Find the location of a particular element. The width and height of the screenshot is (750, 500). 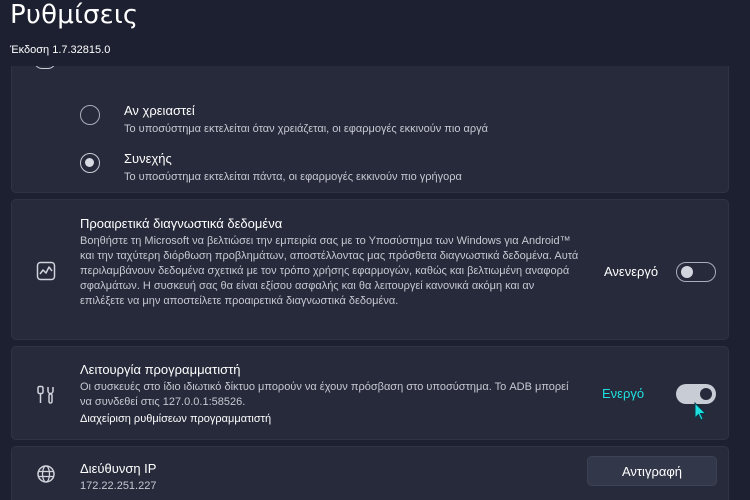

version-label: Έκδοση 1.7.32815.0 is located at coordinates (60, 50).